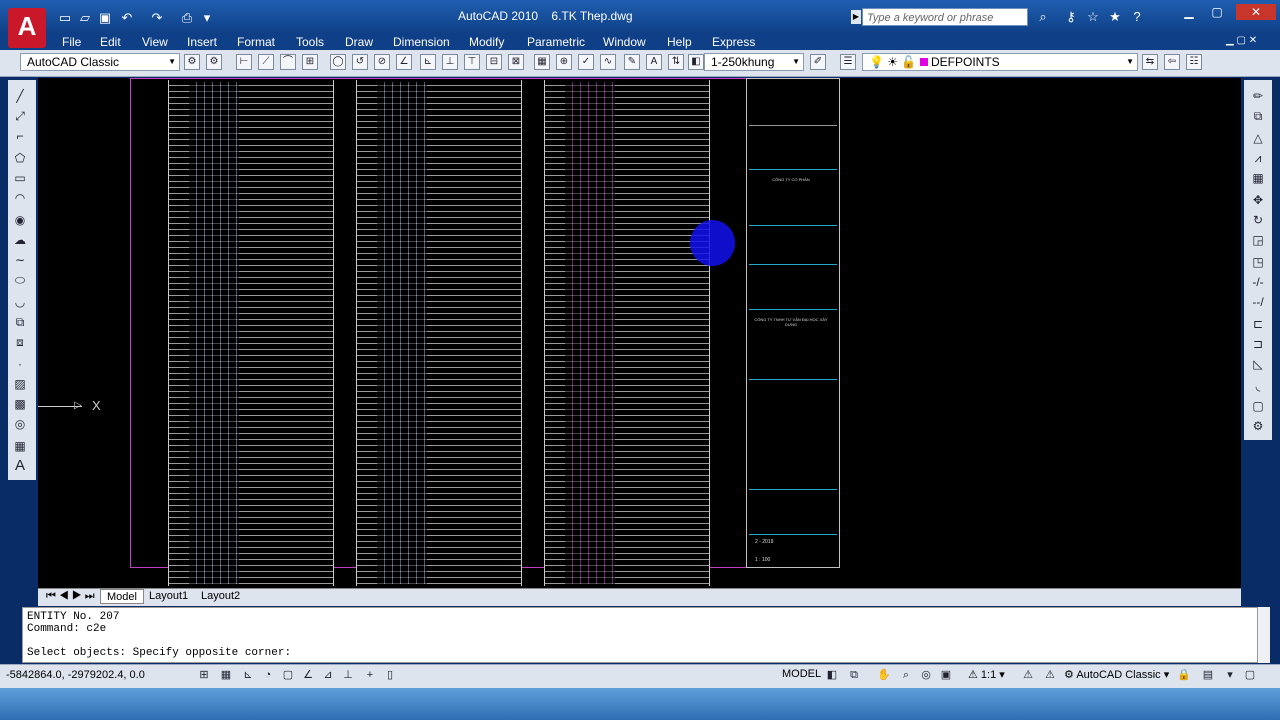  What do you see at coordinates (390, 675) in the screenshot?
I see `quick-properties-icon: ▯` at bounding box center [390, 675].